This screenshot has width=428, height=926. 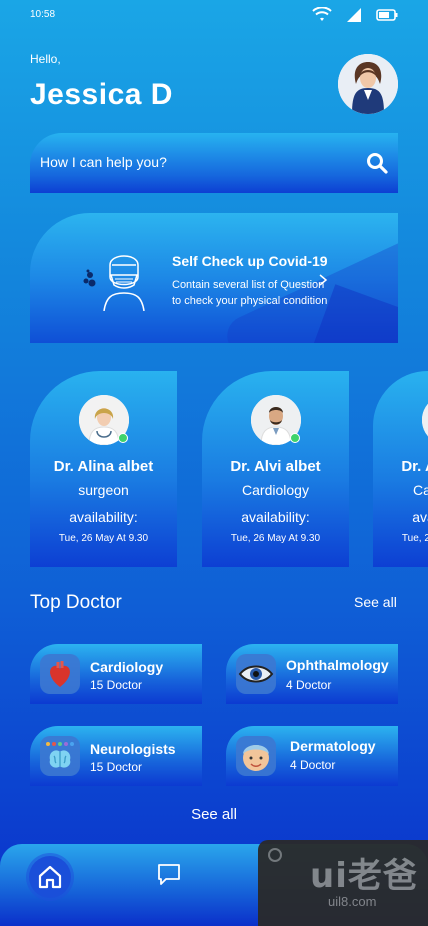 I want to click on category-card-neurologists: Neurologists 15 Doctor, so click(x=116, y=756).